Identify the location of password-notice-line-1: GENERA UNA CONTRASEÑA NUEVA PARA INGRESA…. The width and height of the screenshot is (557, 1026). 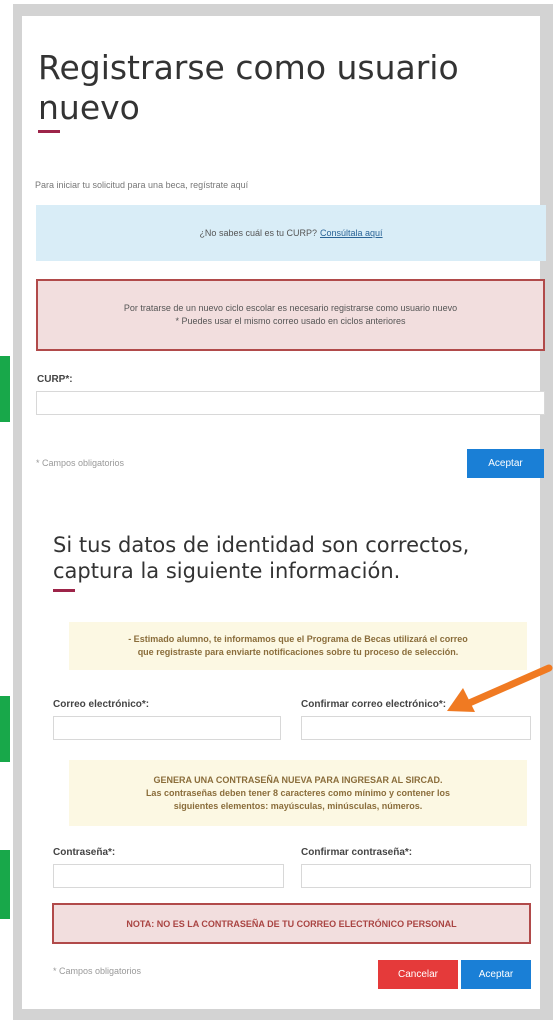
(298, 779).